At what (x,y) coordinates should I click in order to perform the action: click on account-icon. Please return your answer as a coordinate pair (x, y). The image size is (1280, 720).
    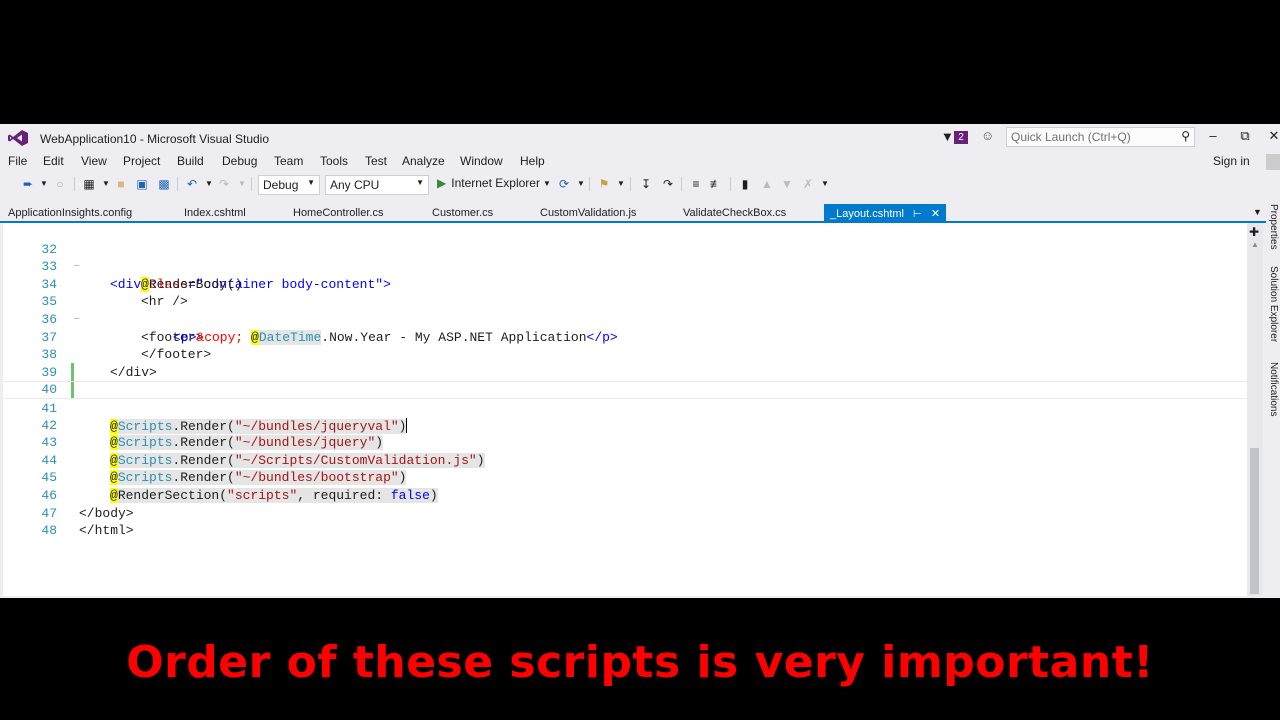
    Looking at the image, I should click on (1273, 162).